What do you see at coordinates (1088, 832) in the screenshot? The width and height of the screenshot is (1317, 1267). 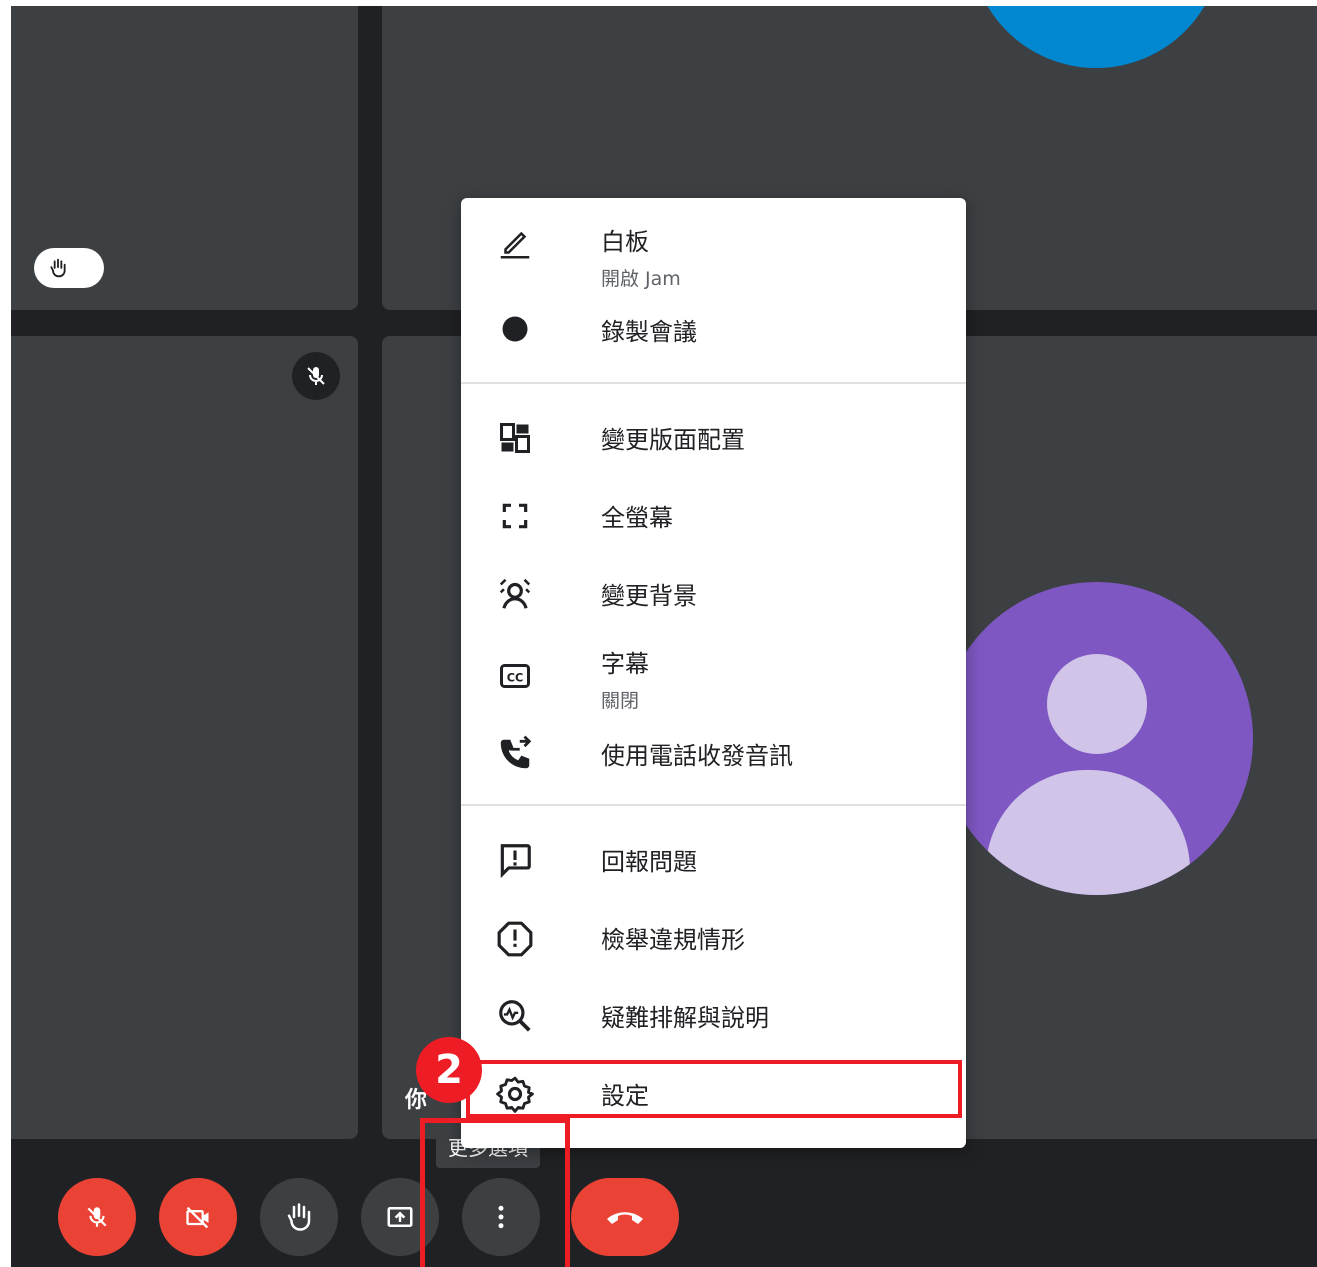 I see `avatar-body` at bounding box center [1088, 832].